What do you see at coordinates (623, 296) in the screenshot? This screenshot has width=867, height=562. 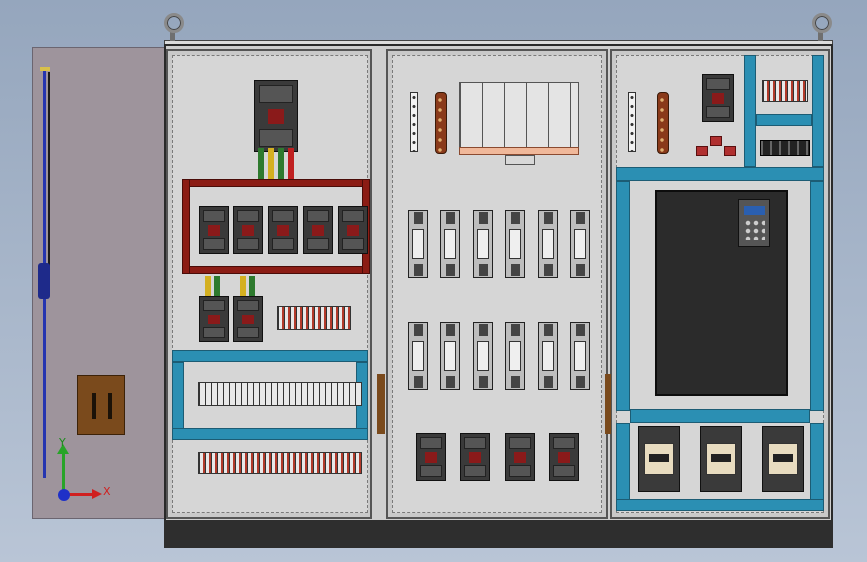 I see `vfd-rail-left` at bounding box center [623, 296].